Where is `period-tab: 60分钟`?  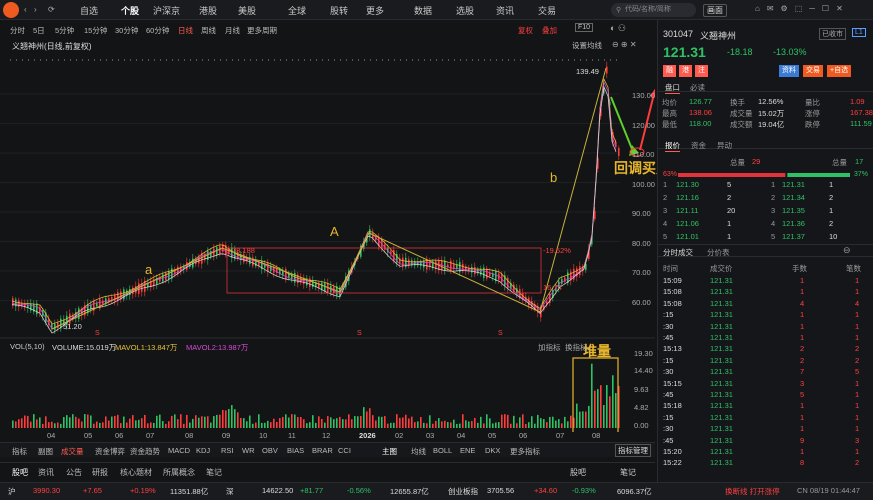 period-tab: 60分钟 is located at coordinates (157, 30).